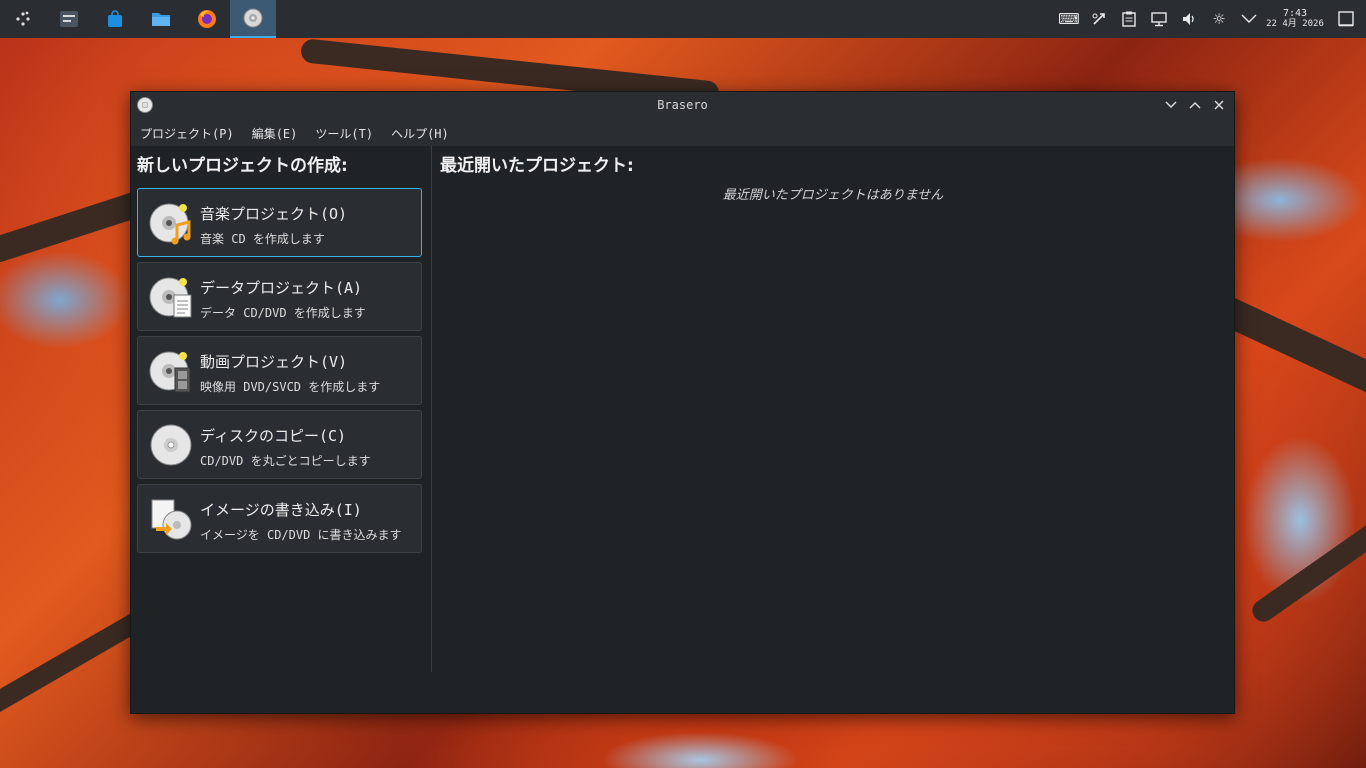  What do you see at coordinates (170, 372) in the screenshot?
I see `video-disc-icon` at bounding box center [170, 372].